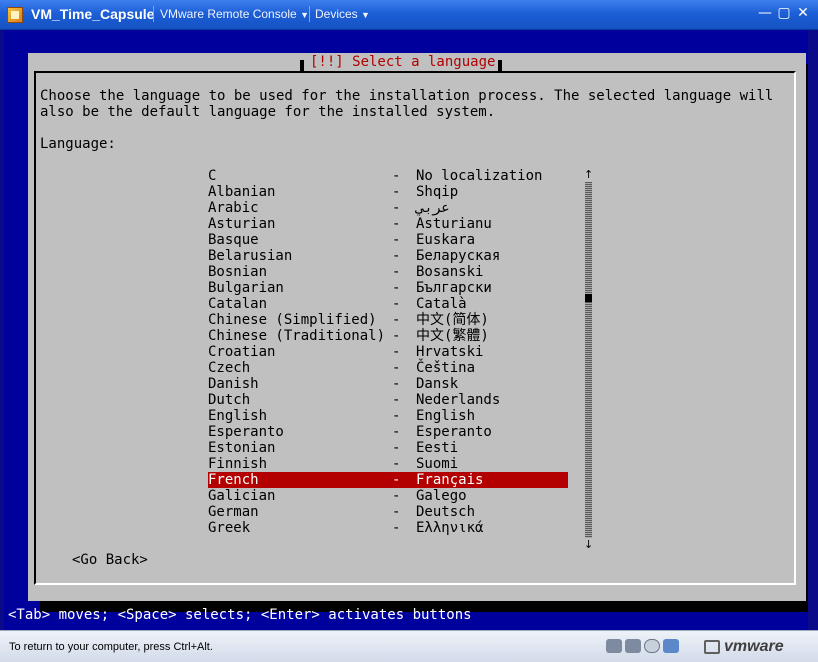  Describe the element at coordinates (242, 352) in the screenshot. I see `language-name: Croatian` at that location.